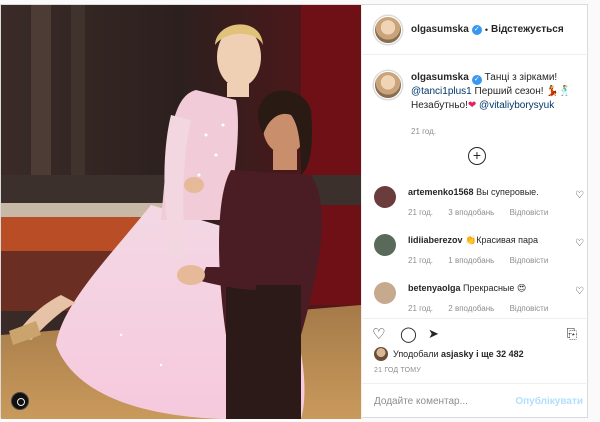  Describe the element at coordinates (477, 156) in the screenshot. I see `plus-circle-icon: +` at that location.